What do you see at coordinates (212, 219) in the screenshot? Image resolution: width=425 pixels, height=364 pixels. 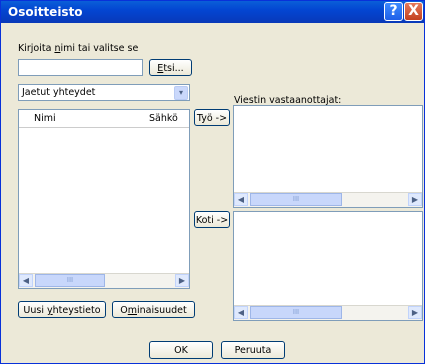 I see `add-home-button: Koti ->` at bounding box center [212, 219].